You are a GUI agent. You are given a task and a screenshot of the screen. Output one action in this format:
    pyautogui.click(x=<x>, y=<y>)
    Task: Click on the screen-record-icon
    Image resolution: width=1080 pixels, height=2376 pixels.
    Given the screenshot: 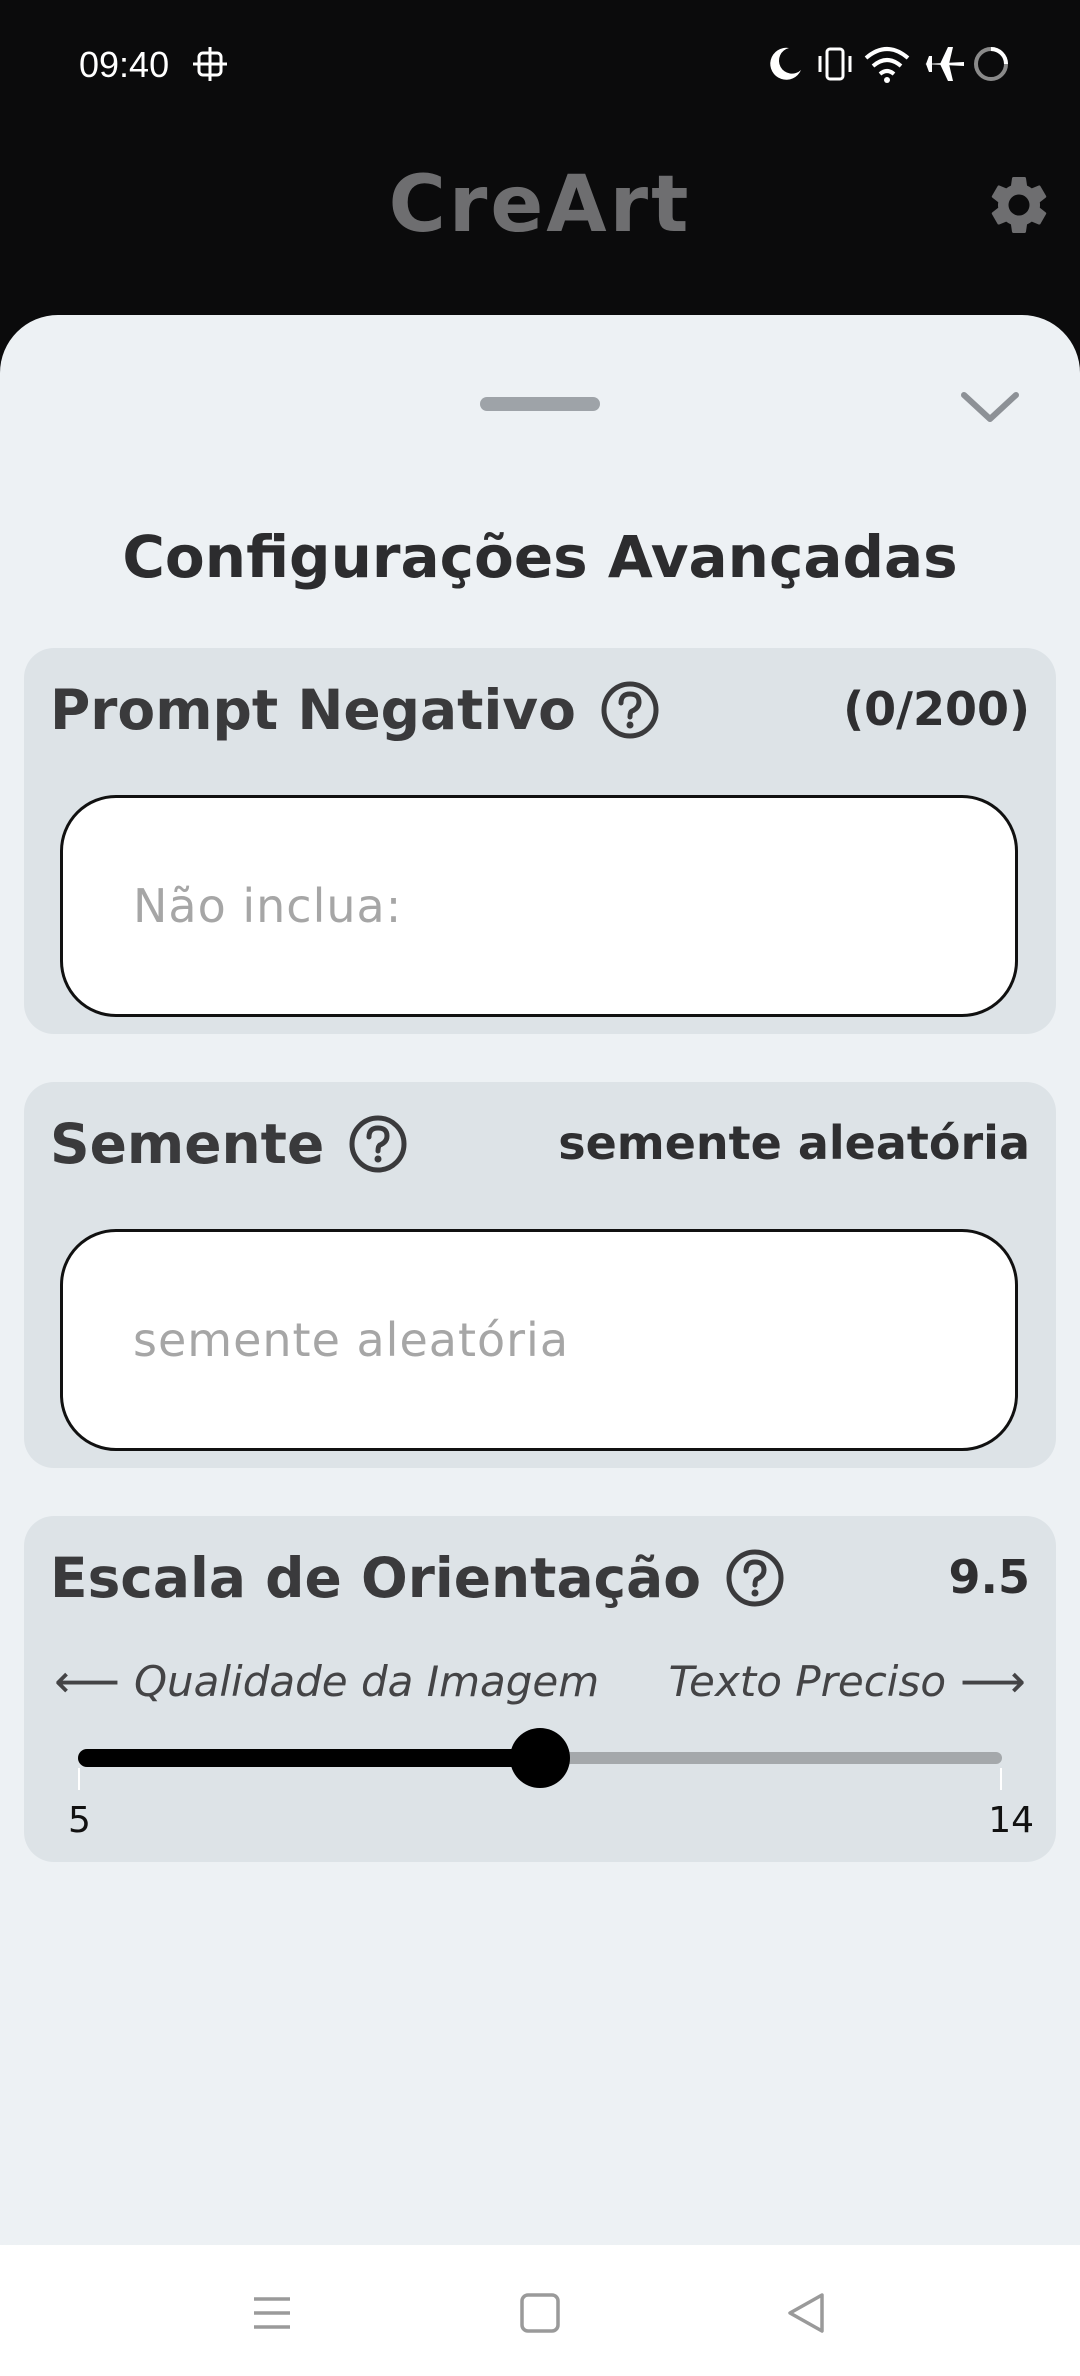 What is the action you would take?
    pyautogui.click(x=210, y=64)
    